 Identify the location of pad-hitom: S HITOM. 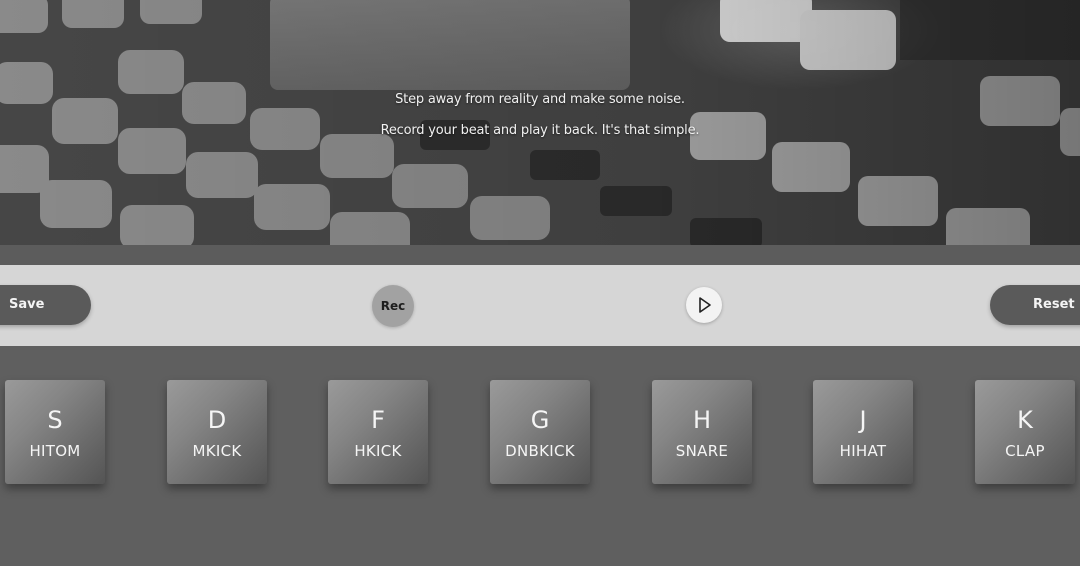
(55, 432).